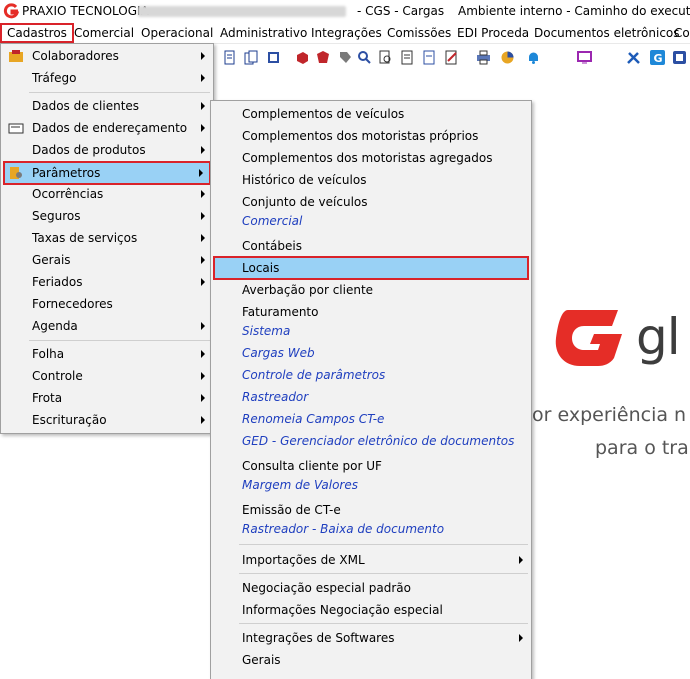 Image resolution: width=690 pixels, height=679 pixels. I want to click on menu-item-gerais: Gerais, so click(107, 260).